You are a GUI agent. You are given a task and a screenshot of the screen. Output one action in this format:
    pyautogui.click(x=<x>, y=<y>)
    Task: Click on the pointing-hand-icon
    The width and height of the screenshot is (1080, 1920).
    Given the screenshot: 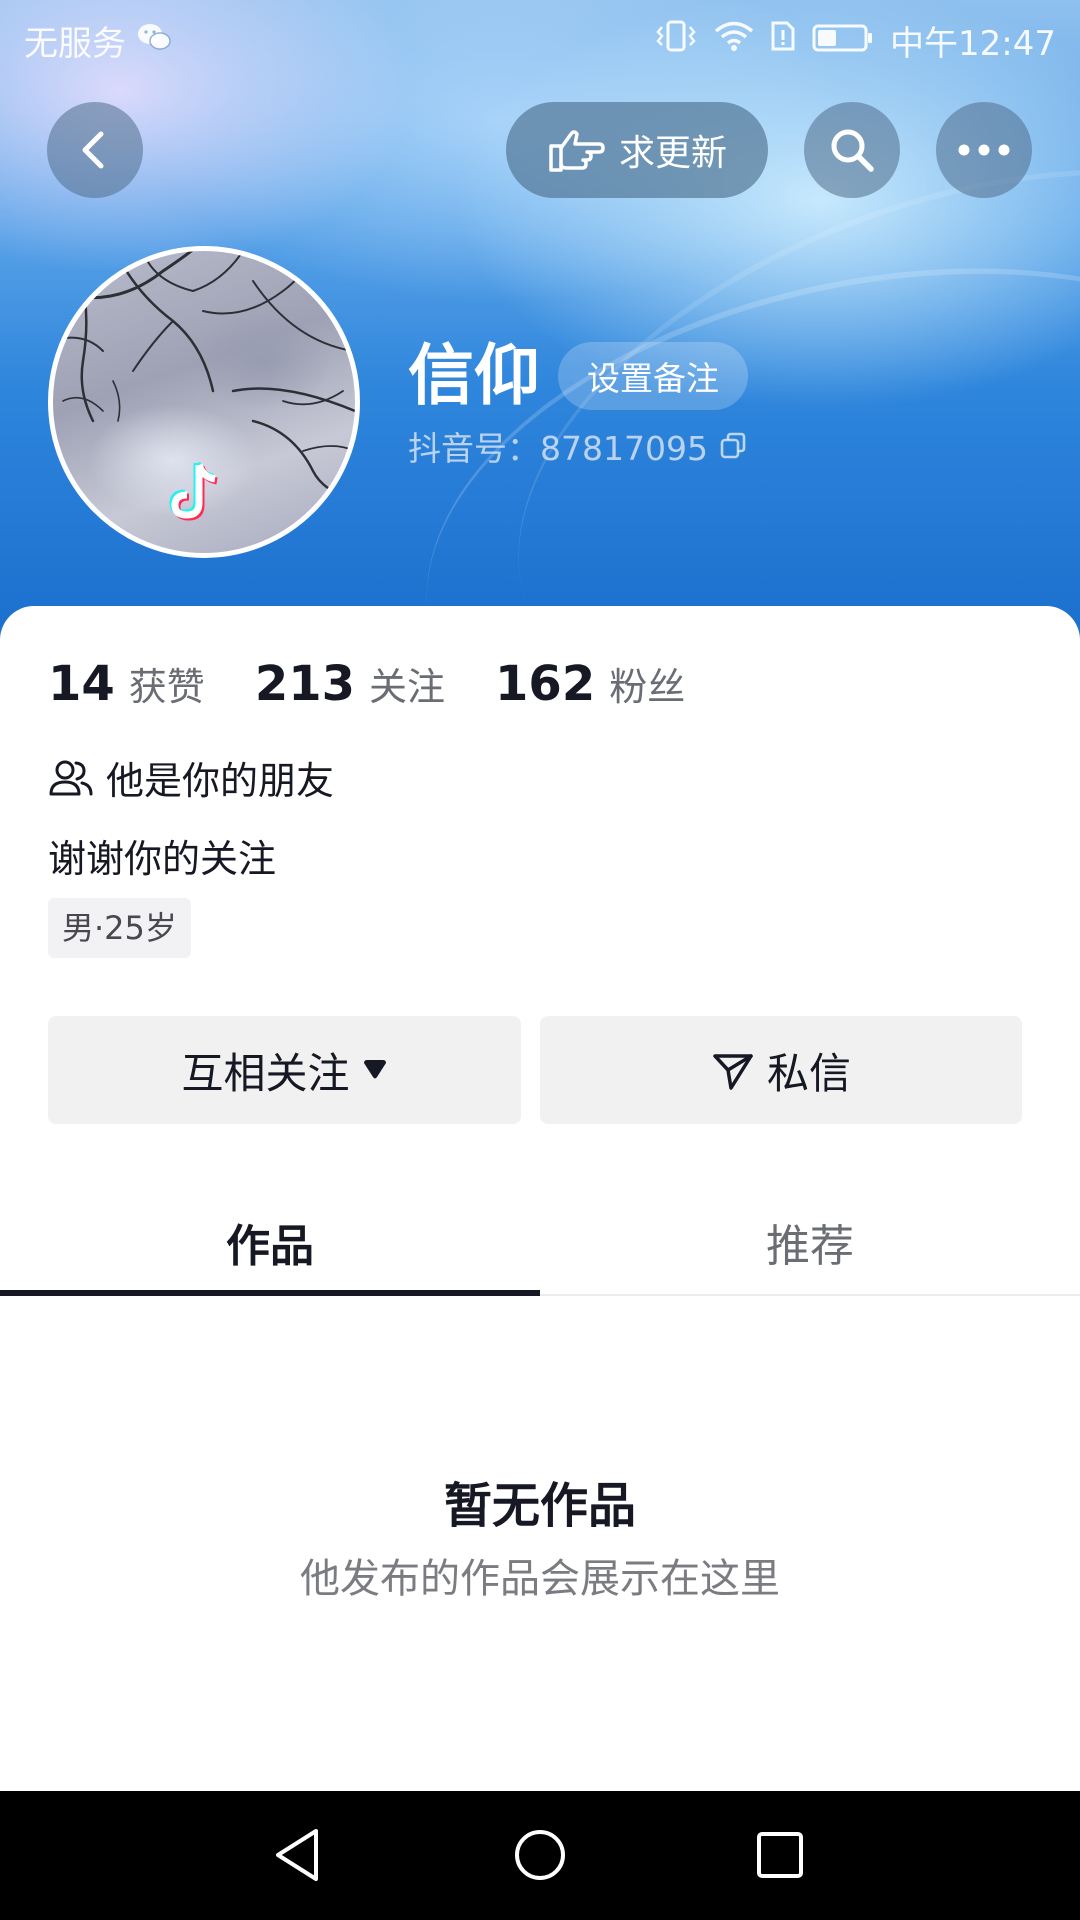 What is the action you would take?
    pyautogui.click(x=577, y=151)
    